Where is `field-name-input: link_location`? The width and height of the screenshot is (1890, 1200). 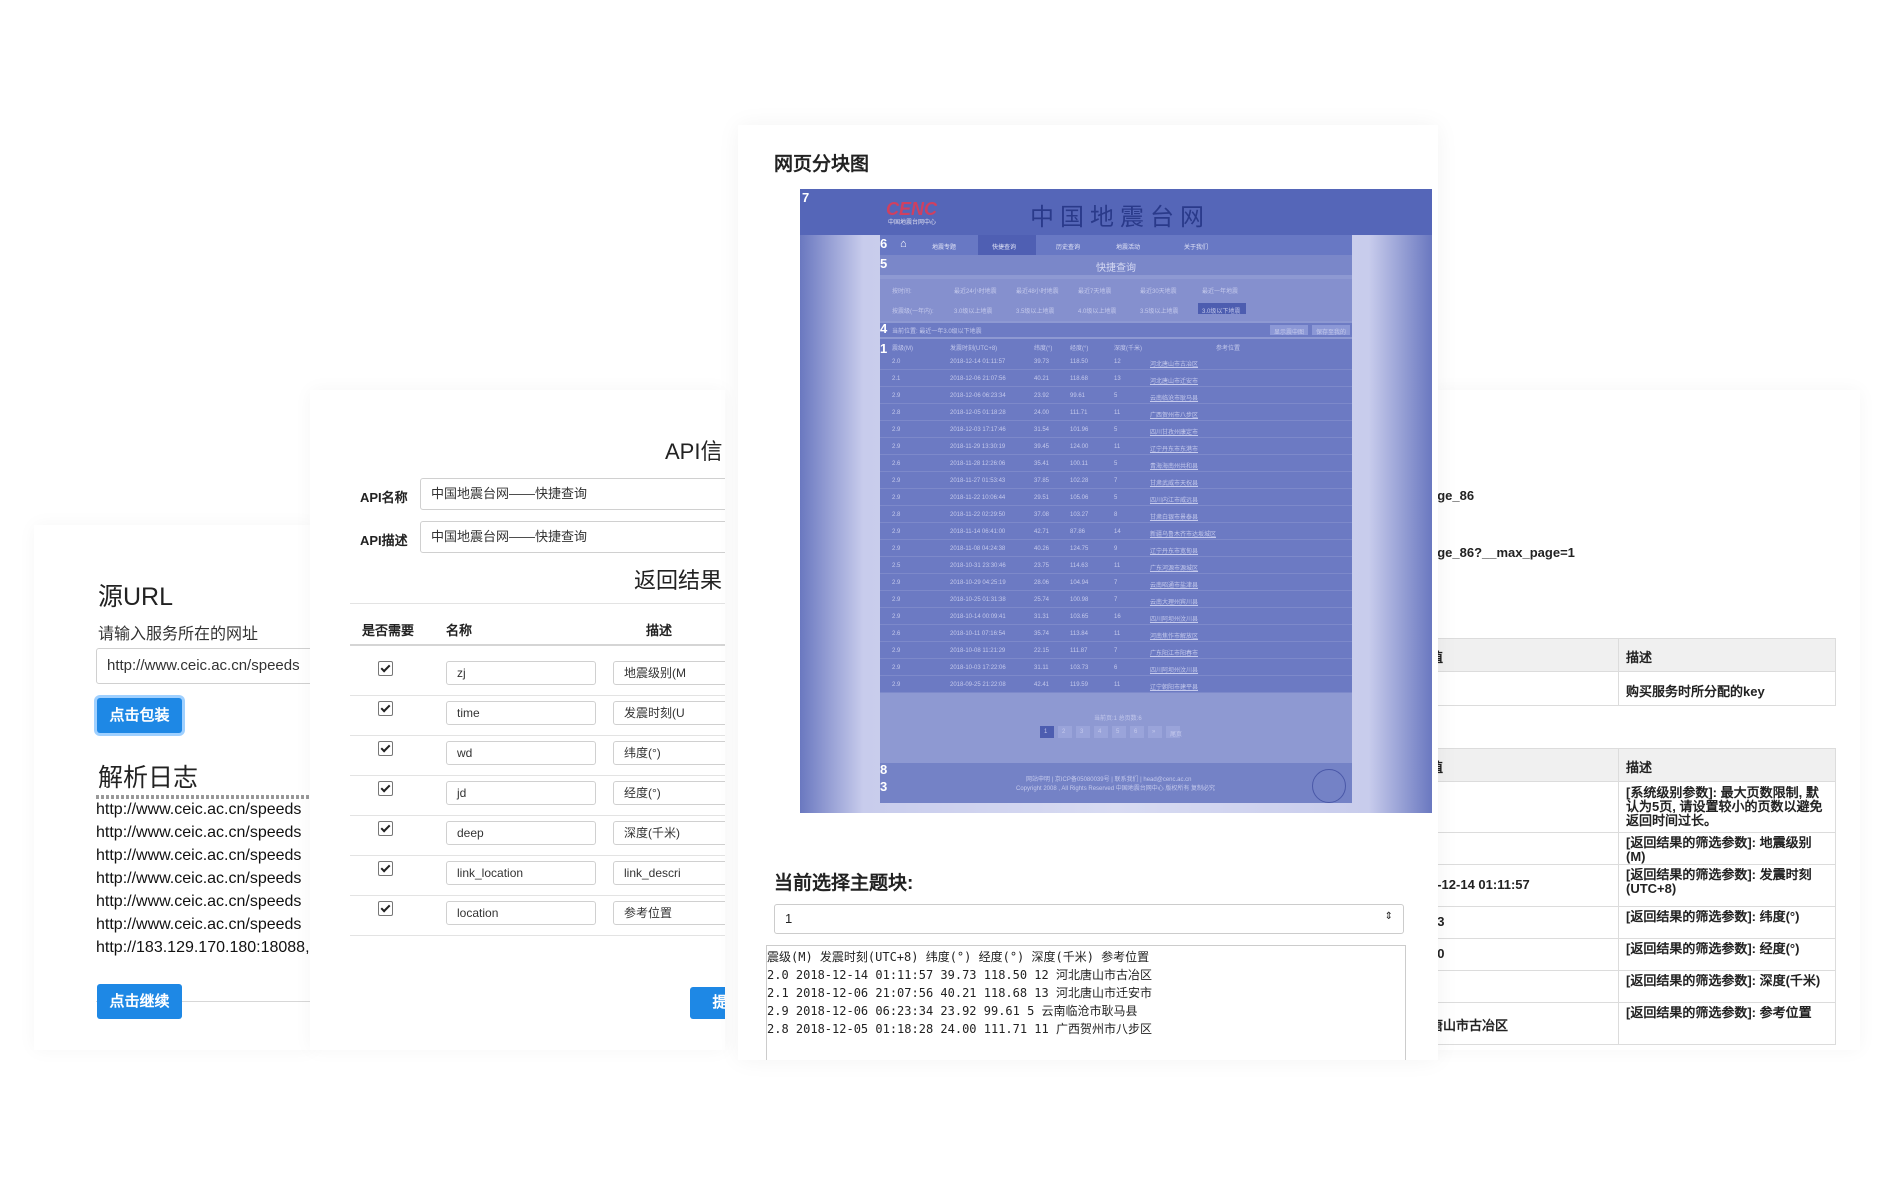 field-name-input: link_location is located at coordinates (521, 873).